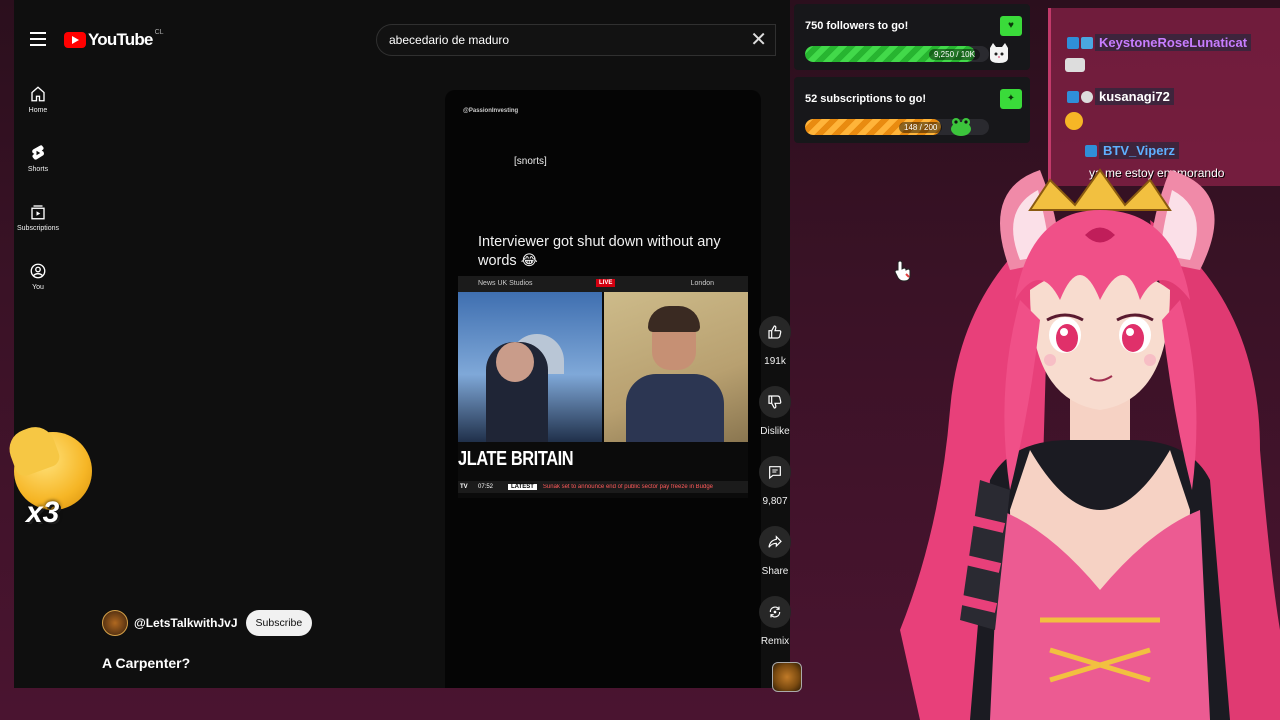 The width and height of the screenshot is (1280, 720). I want to click on shorts-icon, so click(38, 152).